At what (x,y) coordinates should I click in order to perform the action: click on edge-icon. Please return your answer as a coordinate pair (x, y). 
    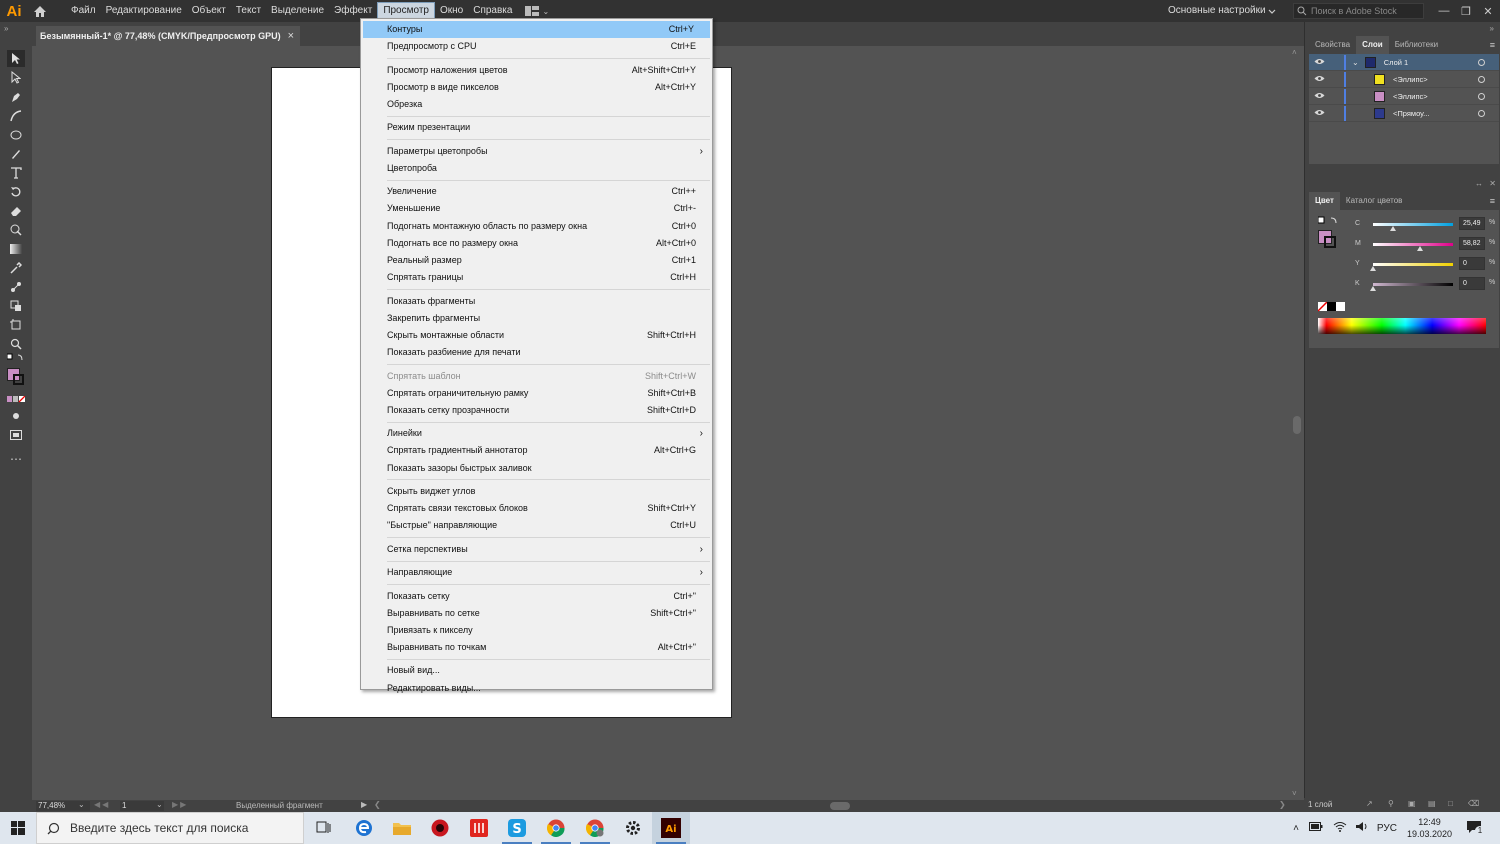
    Looking at the image, I should click on (364, 828).